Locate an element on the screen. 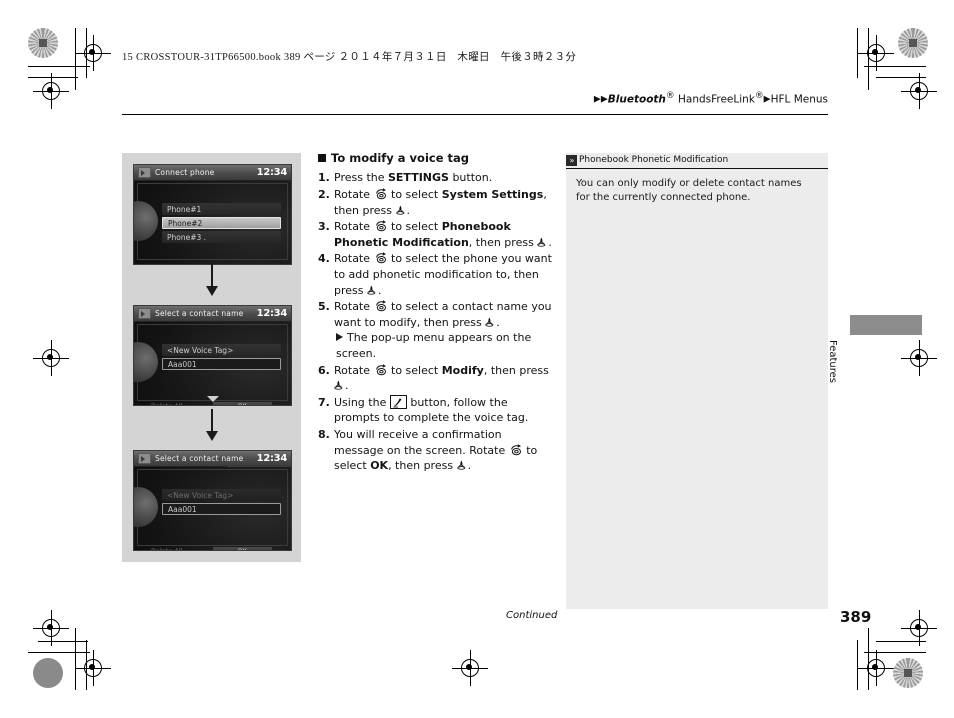 This screenshot has width=954, height=718. screen-body: Phone#1 Phone#2 Phone#3 . is located at coordinates (212, 222).